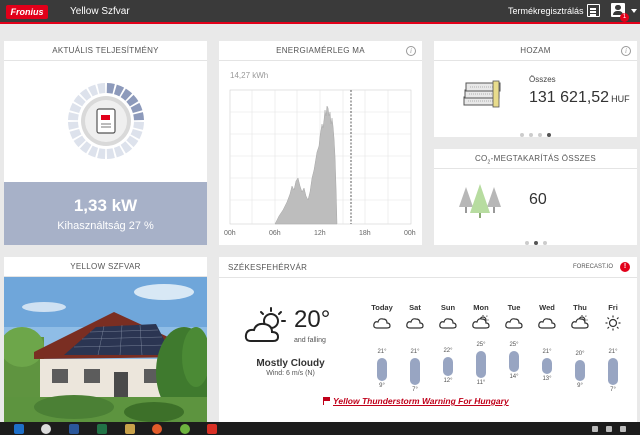  What do you see at coordinates (613, 323) in the screenshot?
I see `sun-icon` at bounding box center [613, 323].